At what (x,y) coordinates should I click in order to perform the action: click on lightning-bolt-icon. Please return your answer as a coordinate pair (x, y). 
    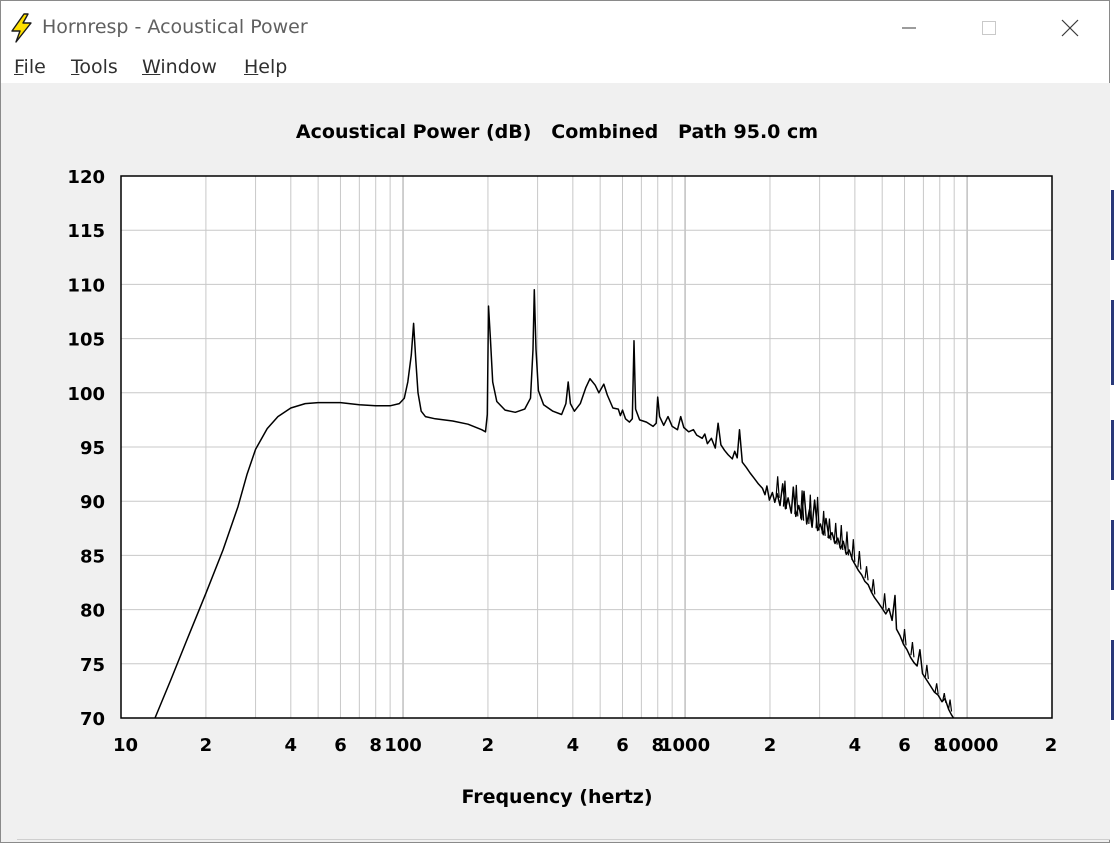
    Looking at the image, I should click on (21, 28).